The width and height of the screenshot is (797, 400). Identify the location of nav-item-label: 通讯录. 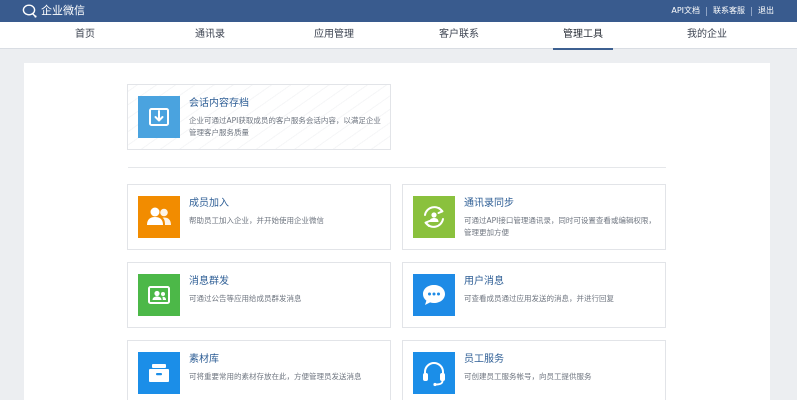
(210, 34).